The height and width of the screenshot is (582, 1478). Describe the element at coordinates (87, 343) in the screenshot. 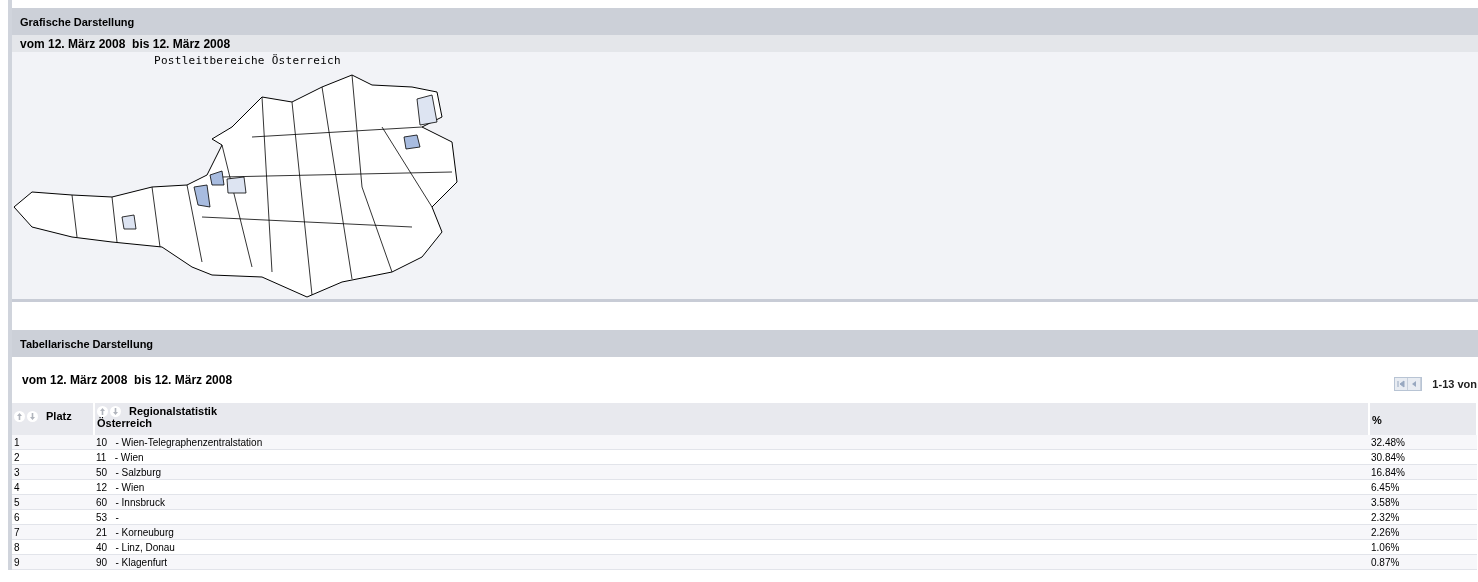

I see `section-title: Tabellarische Darstellung` at that location.